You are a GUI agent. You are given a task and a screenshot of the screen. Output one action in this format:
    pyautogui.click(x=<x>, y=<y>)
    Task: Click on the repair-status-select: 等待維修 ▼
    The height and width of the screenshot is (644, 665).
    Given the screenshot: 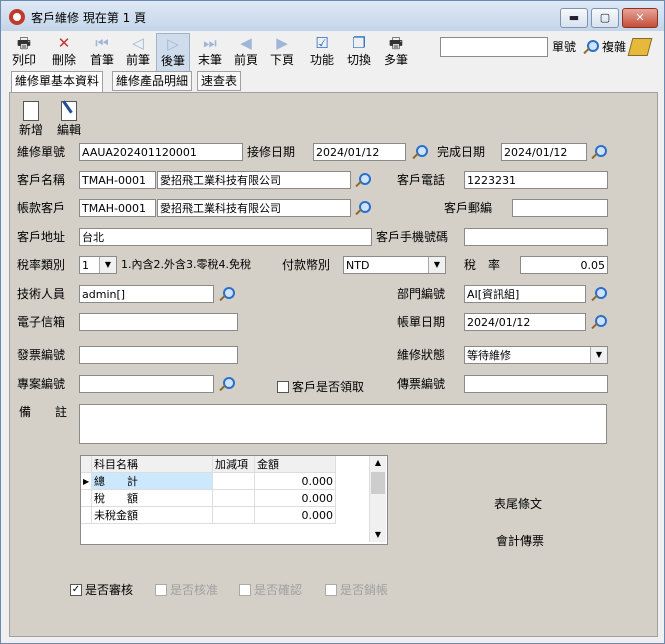 What is the action you would take?
    pyautogui.click(x=536, y=355)
    